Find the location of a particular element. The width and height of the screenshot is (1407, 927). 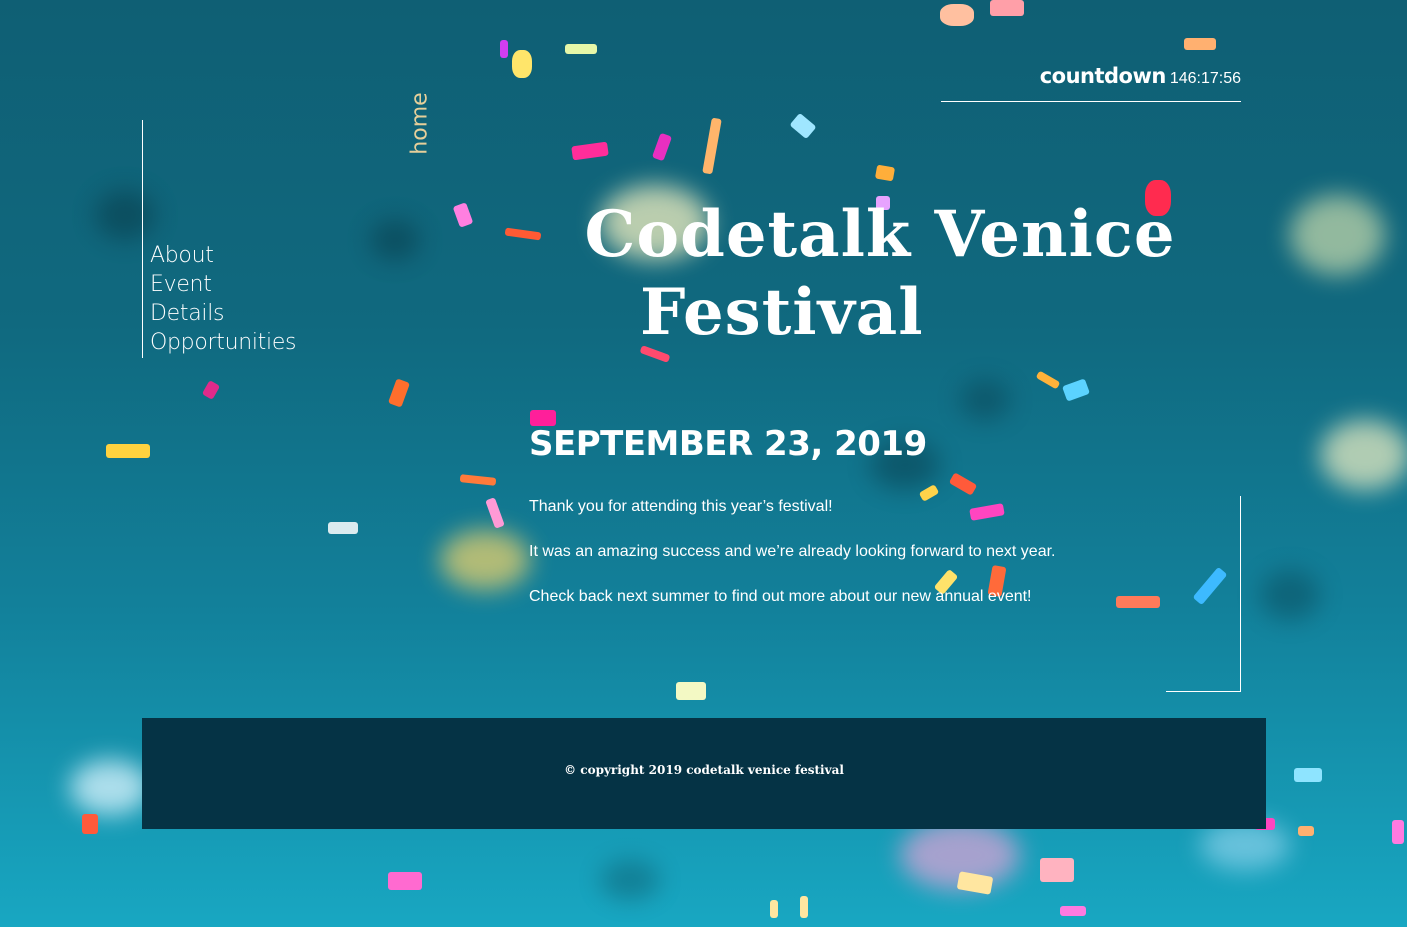

nav-list: About Event Details Opportunities is located at coordinates (223, 299).